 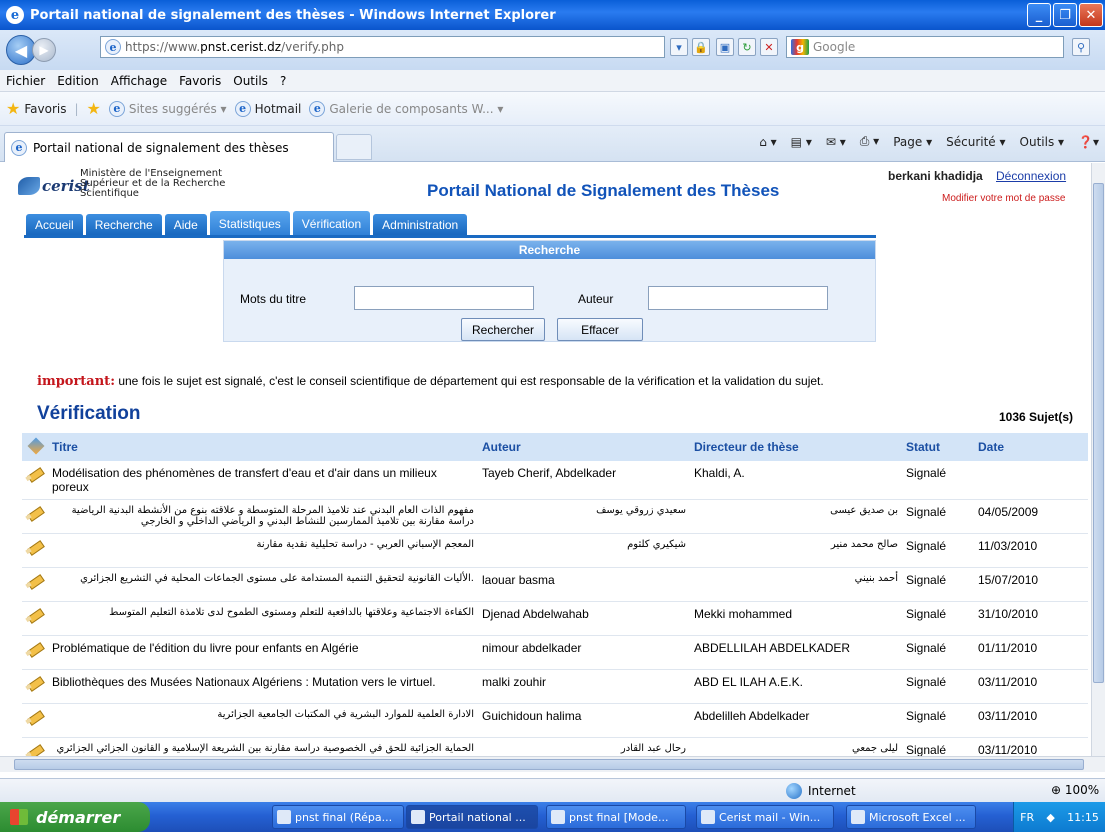 I want to click on antivirus-icon: ◆, so click(x=1050, y=817).